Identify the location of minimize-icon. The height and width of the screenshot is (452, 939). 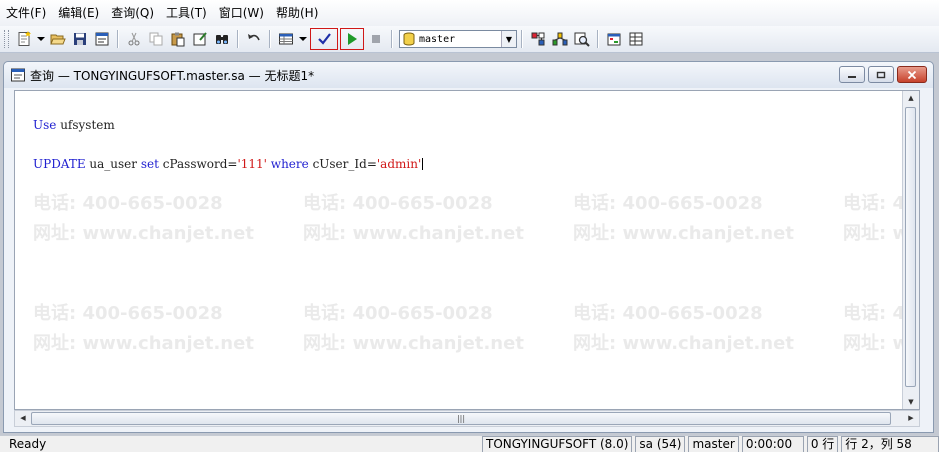
(852, 76).